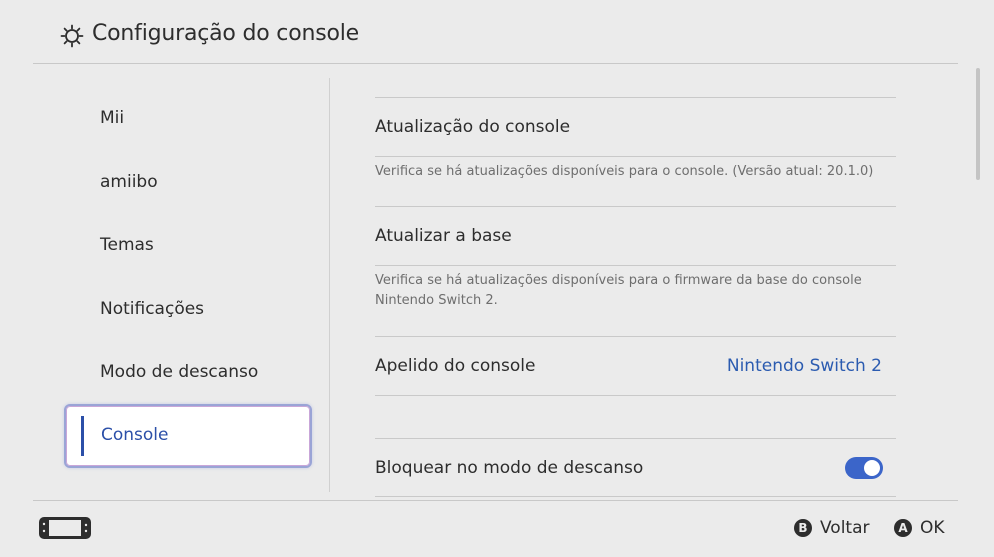  What do you see at coordinates (82, 436) in the screenshot?
I see `selection-indicator` at bounding box center [82, 436].